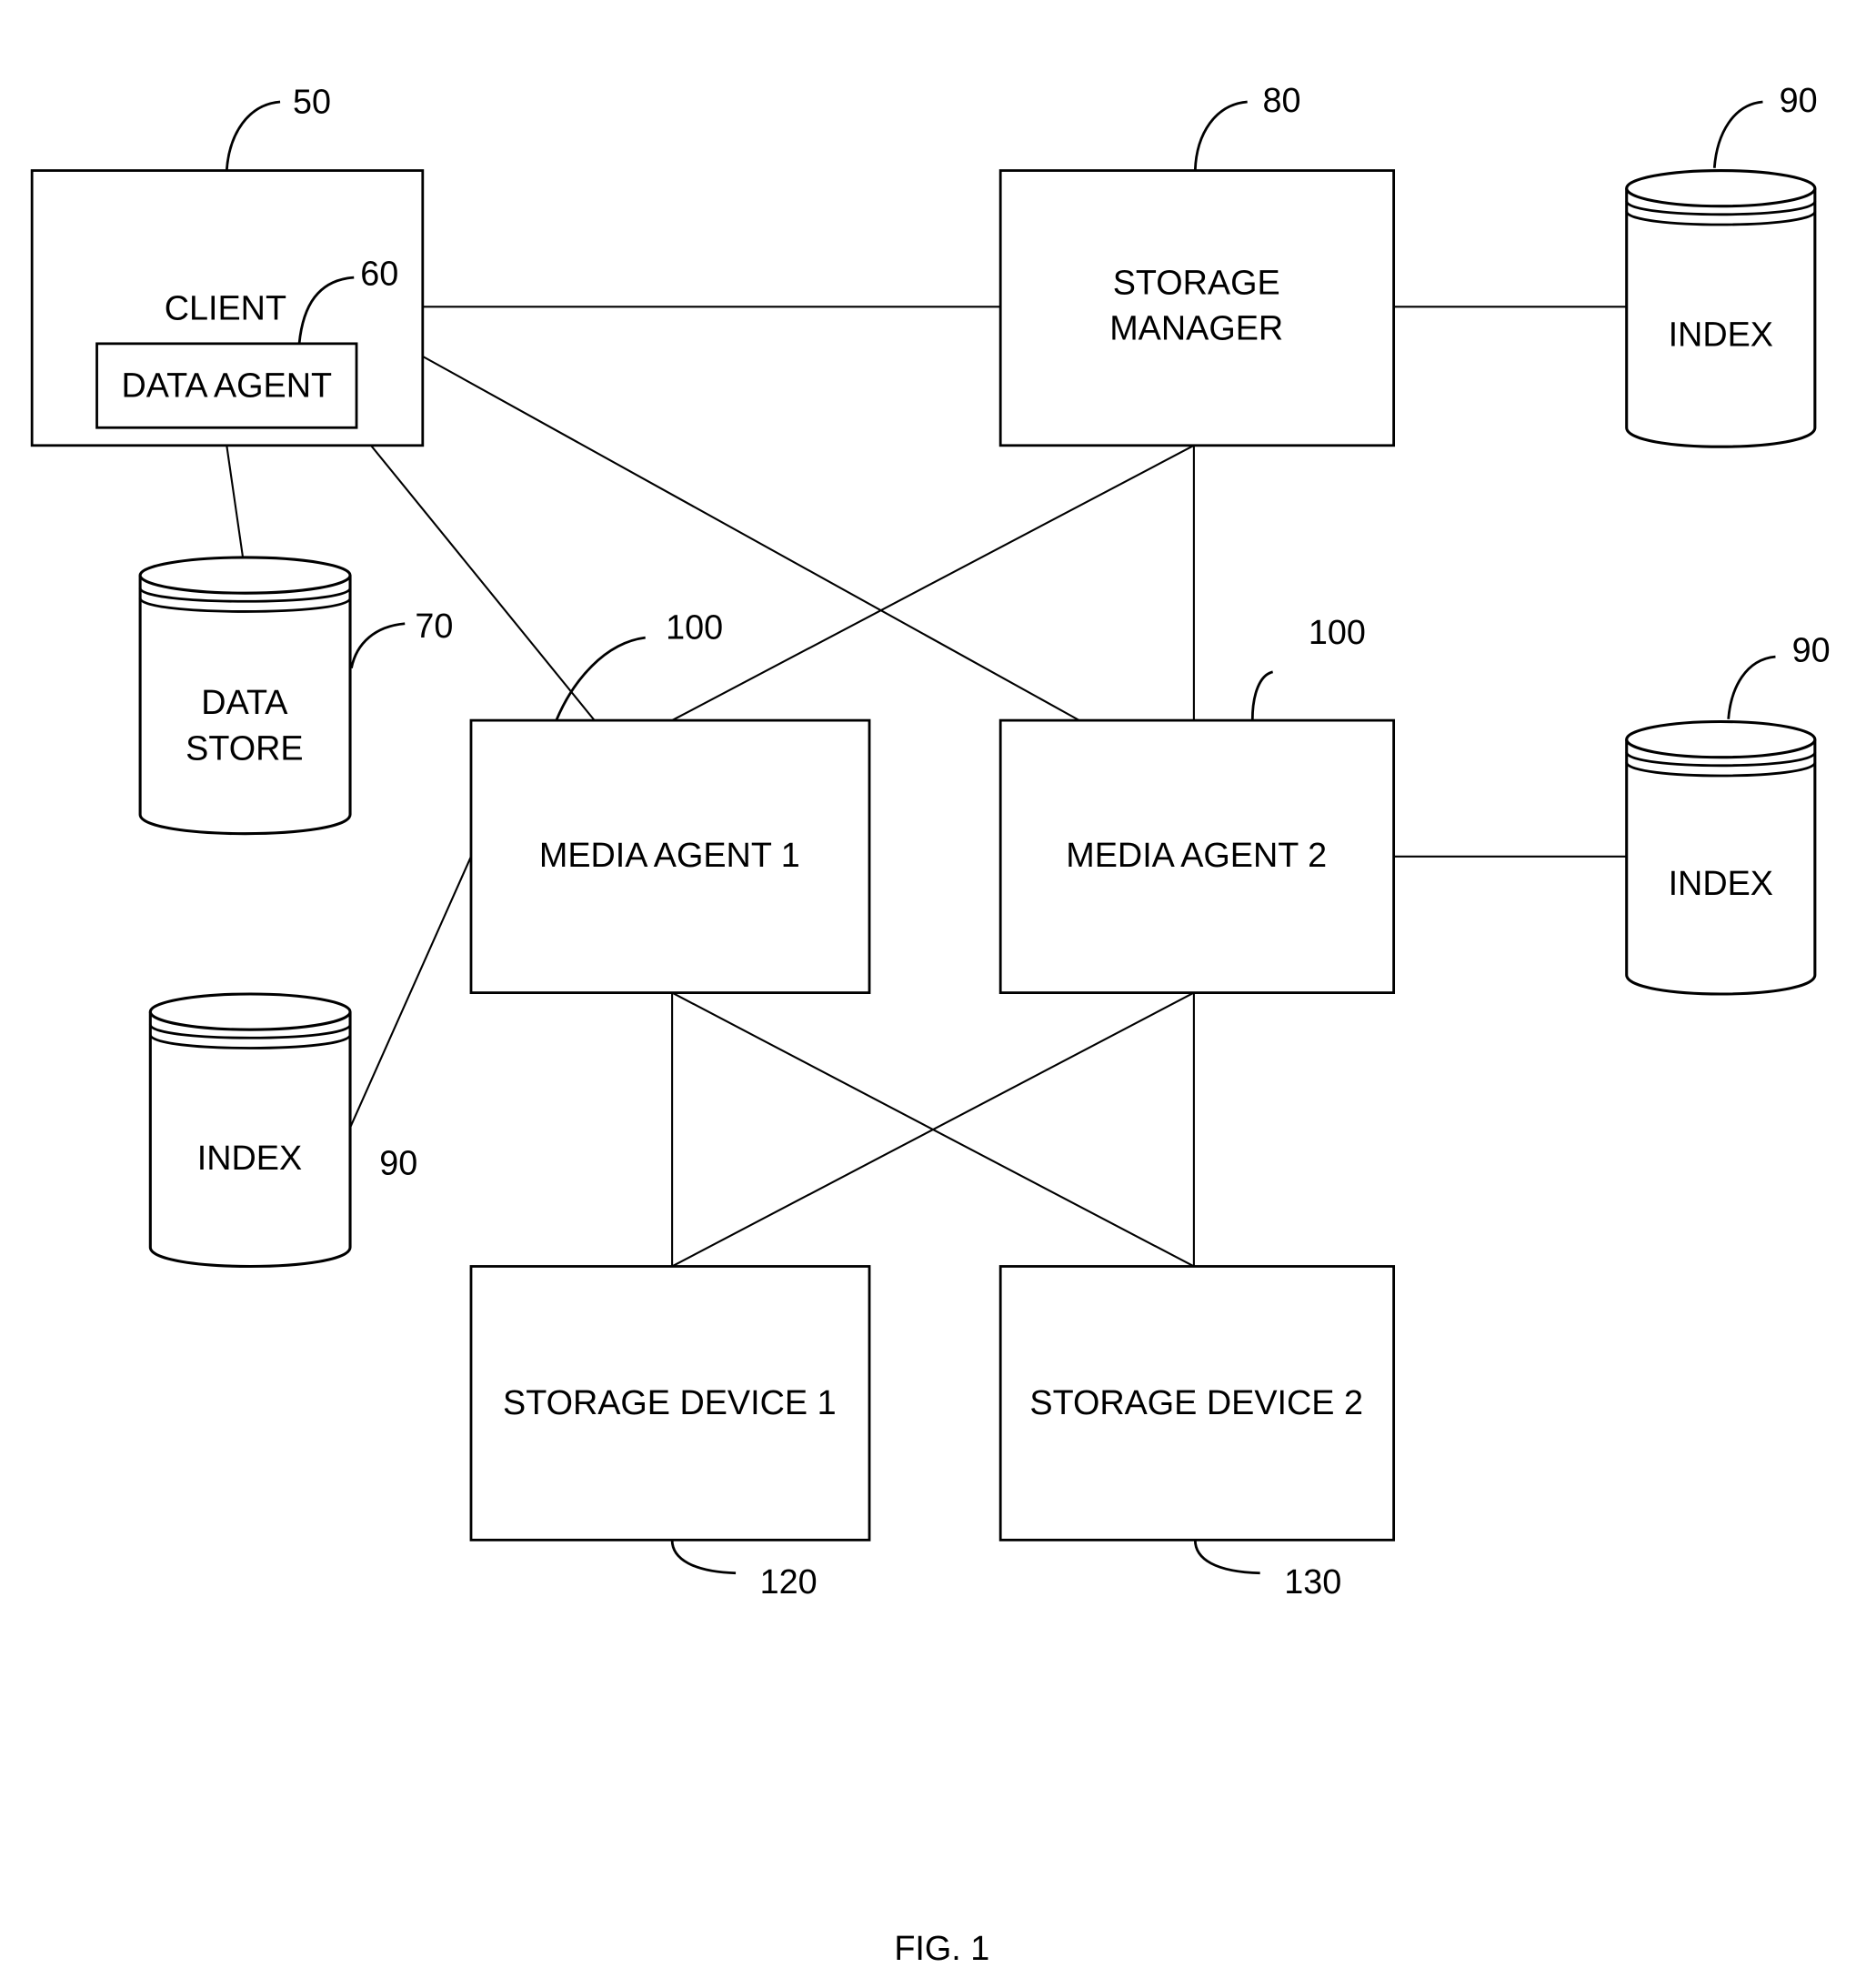 This screenshot has width=1866, height=1988. What do you see at coordinates (249, 1159) in the screenshot?
I see `index-left-label: INDEX` at bounding box center [249, 1159].